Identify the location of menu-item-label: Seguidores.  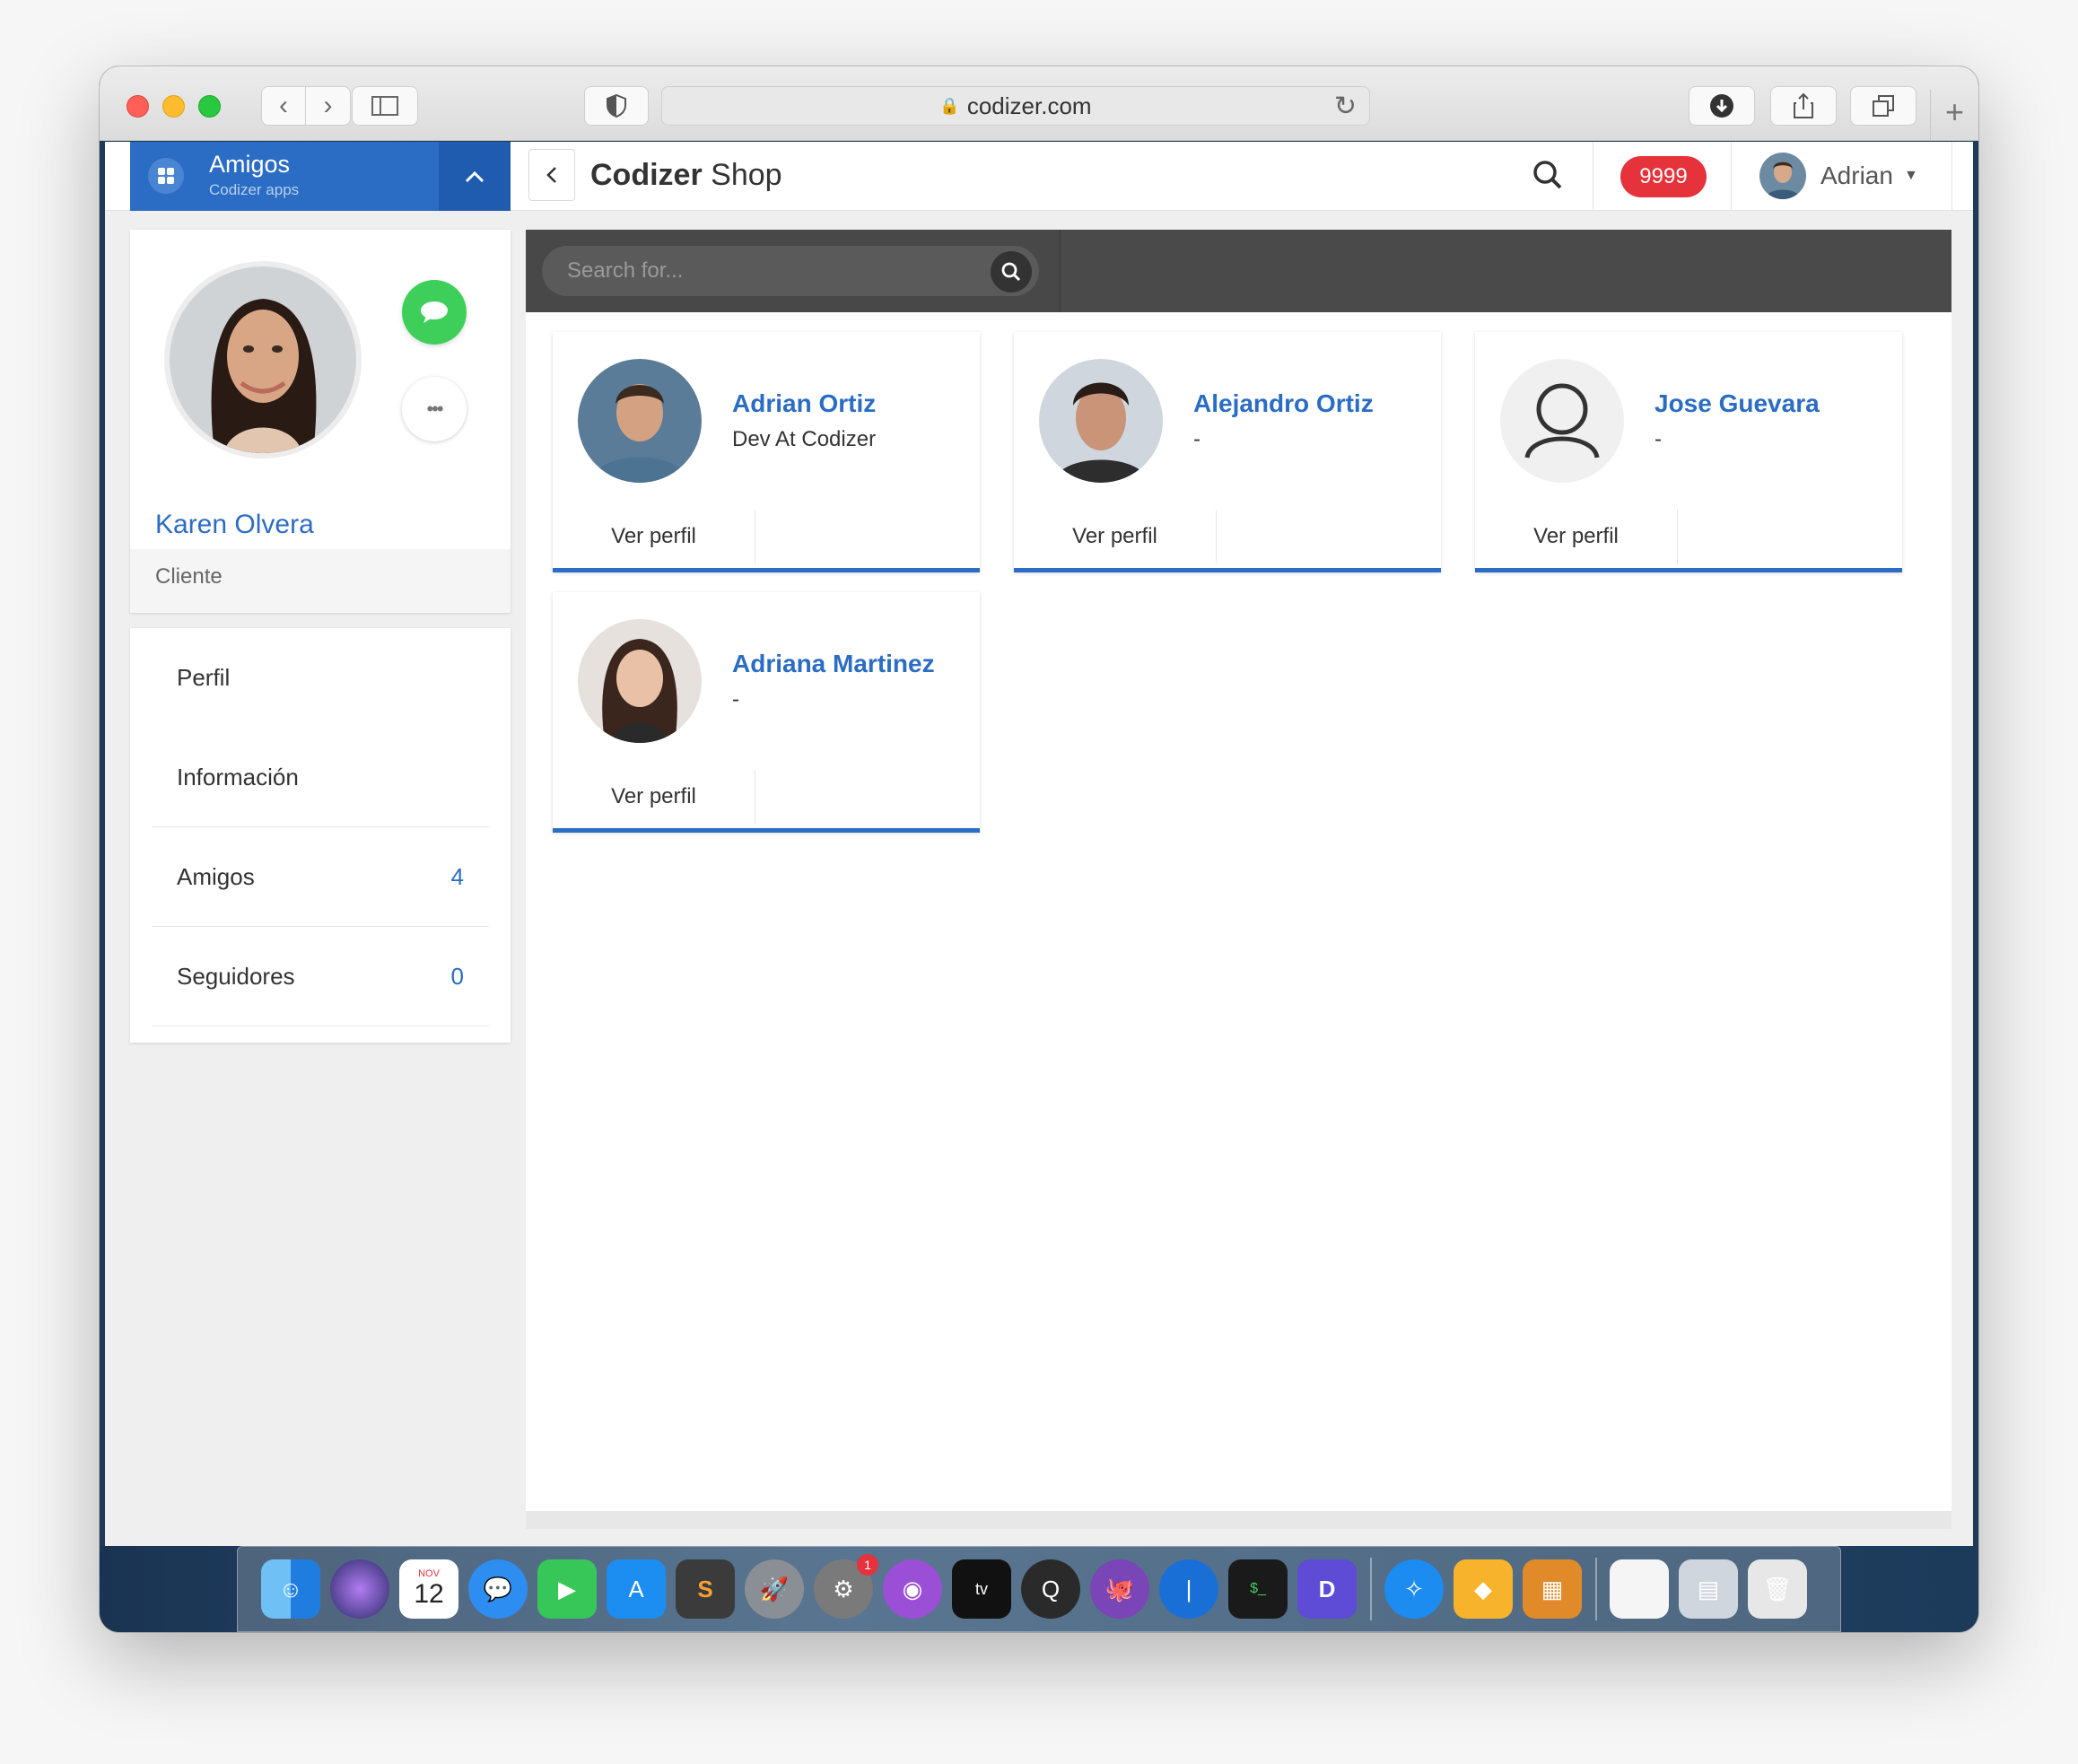
(236, 976).